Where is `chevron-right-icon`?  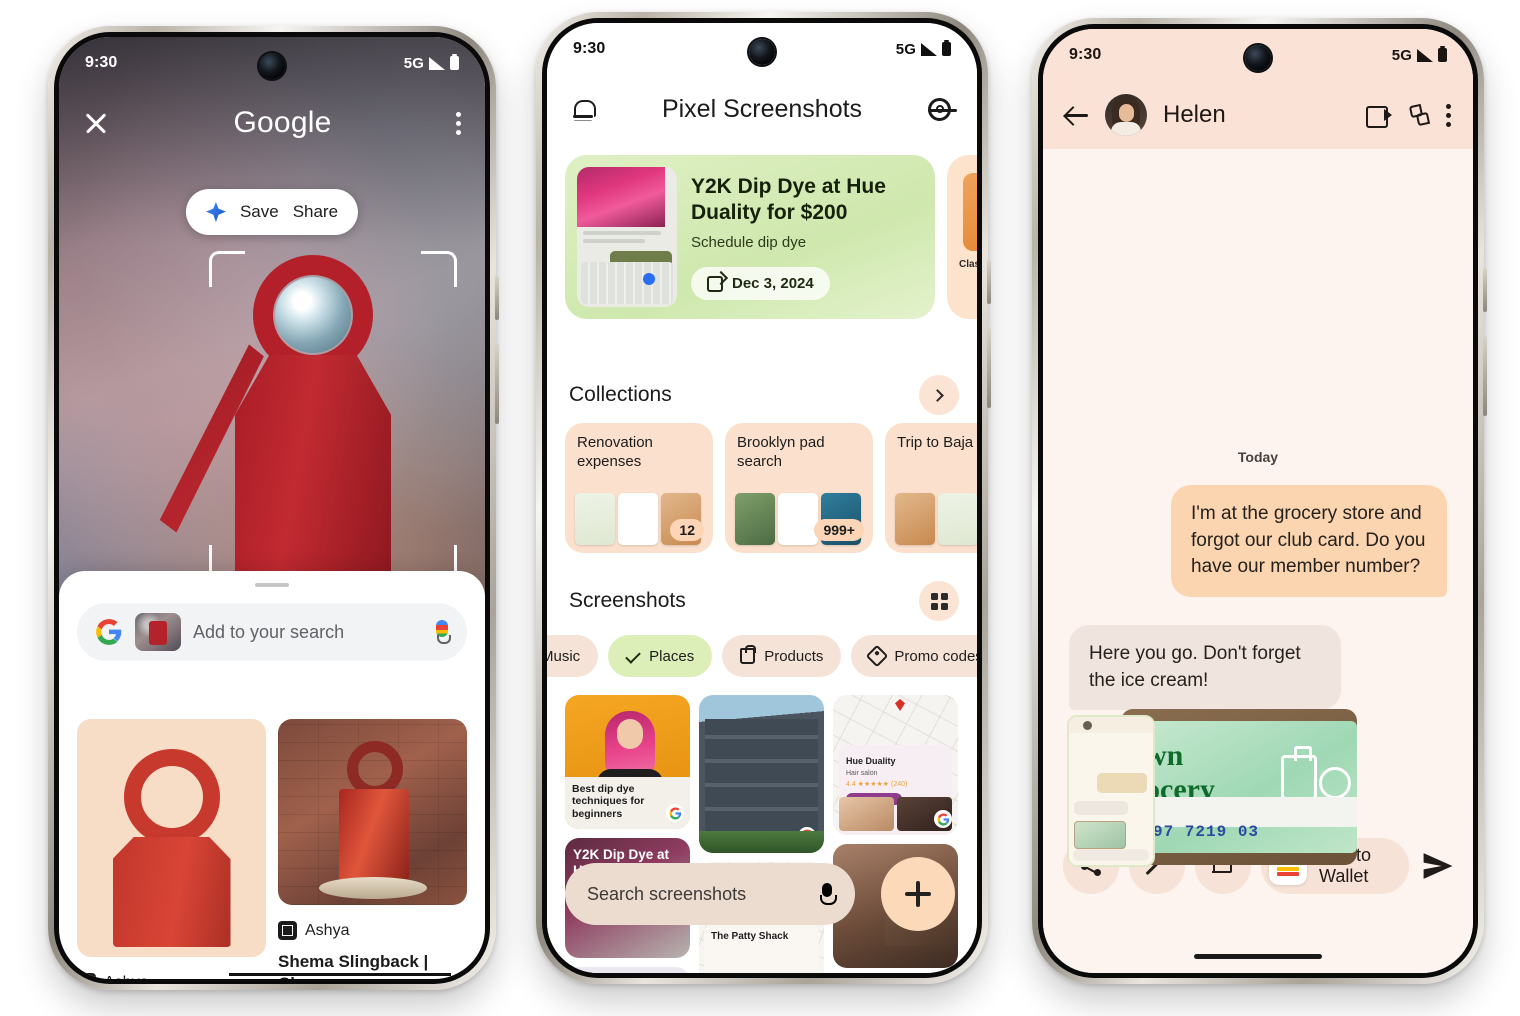
chevron-right-icon is located at coordinates (939, 395).